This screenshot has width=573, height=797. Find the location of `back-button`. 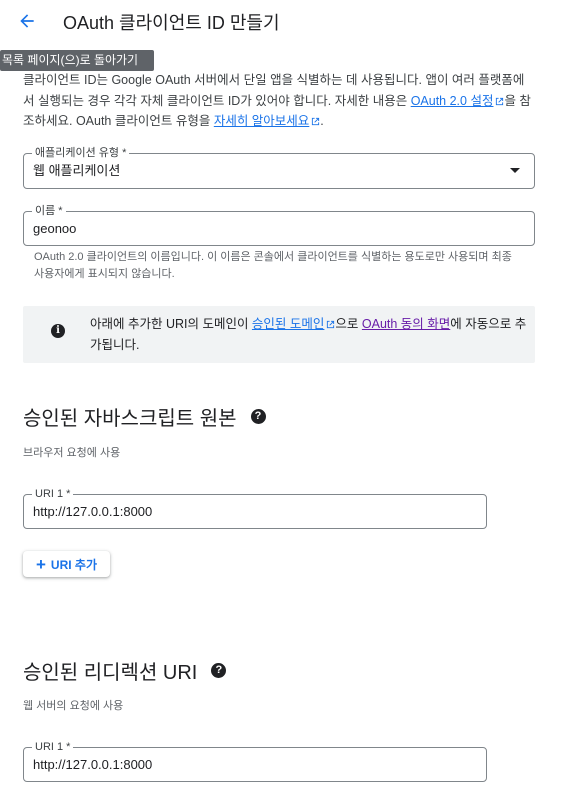

back-button is located at coordinates (27, 21).